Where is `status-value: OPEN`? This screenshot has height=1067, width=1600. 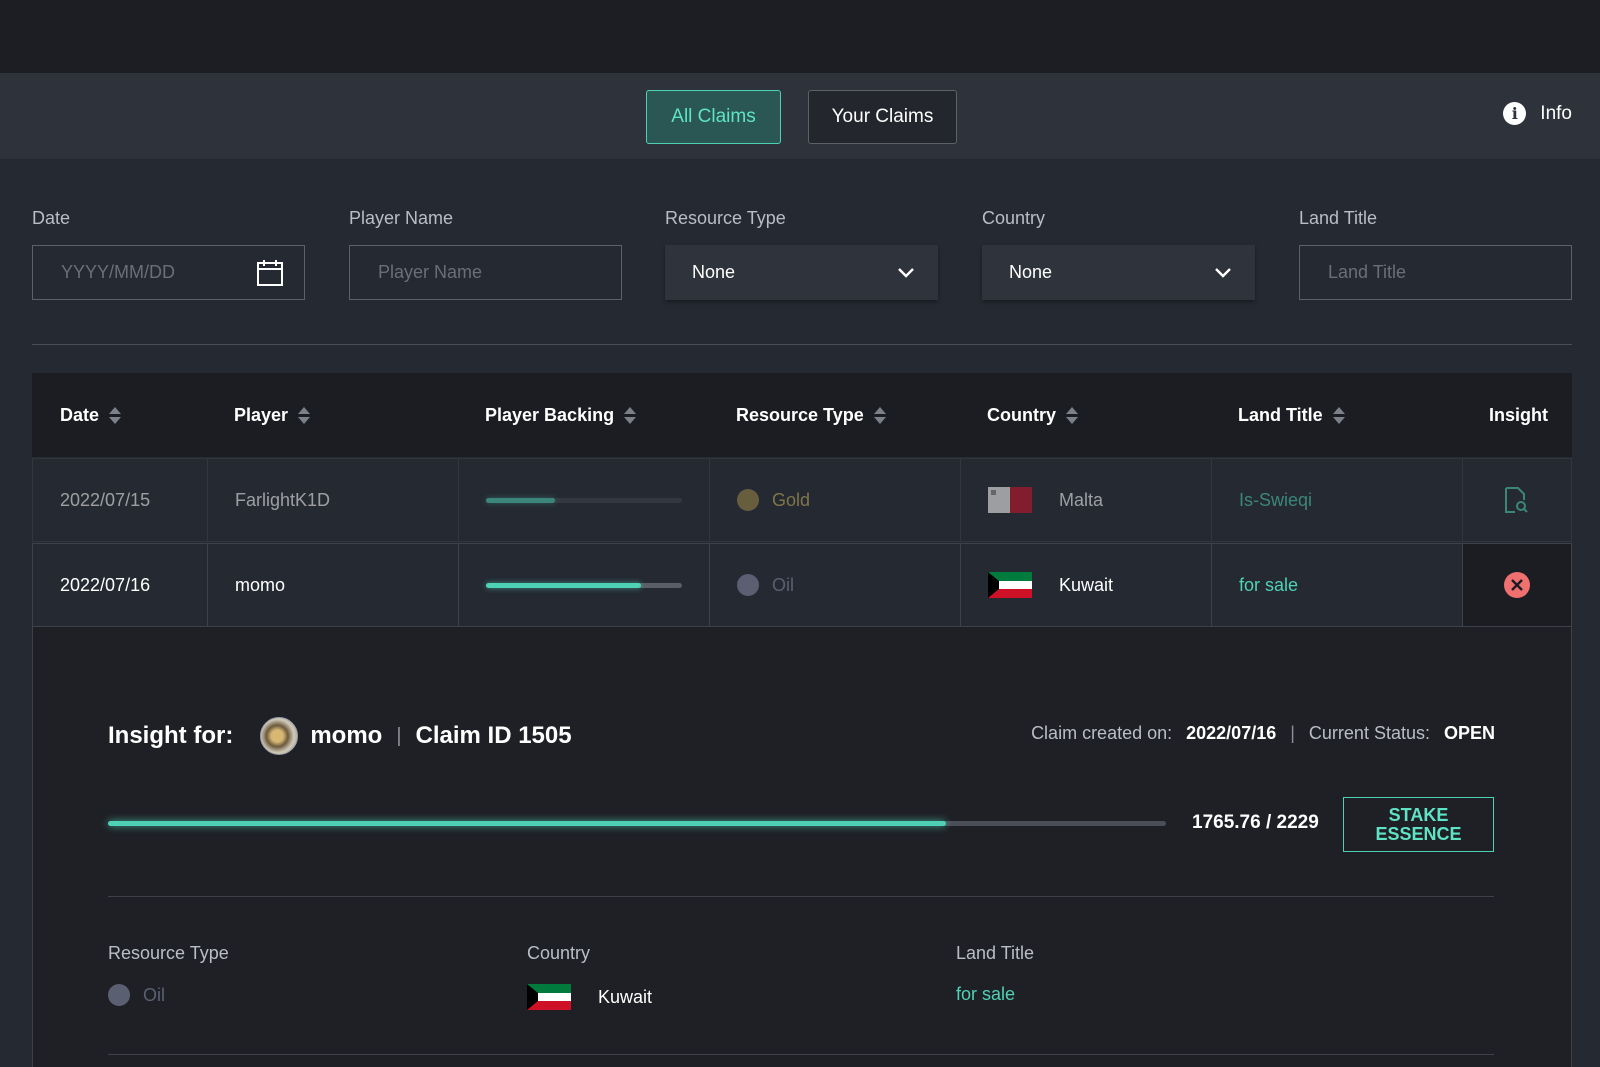
status-value: OPEN is located at coordinates (1469, 733).